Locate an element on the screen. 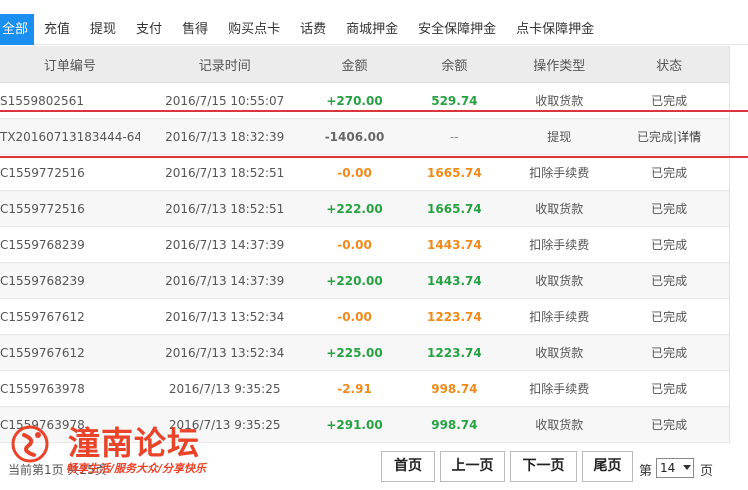 The height and width of the screenshot is (490, 748). tab-payment: 支付 is located at coordinates (149, 29).